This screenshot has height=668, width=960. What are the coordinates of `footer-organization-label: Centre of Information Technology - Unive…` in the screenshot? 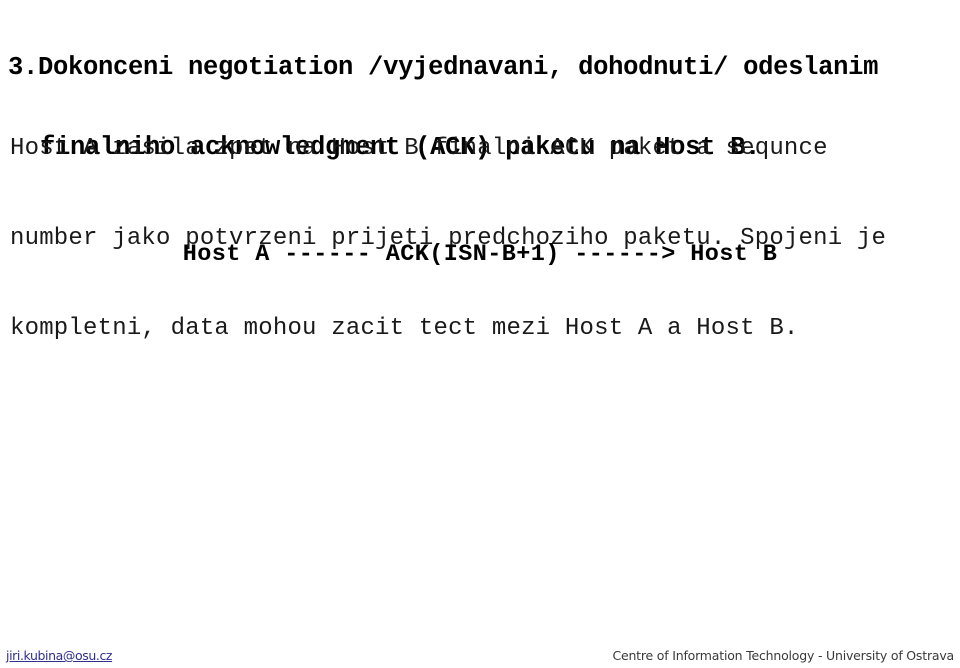 It's located at (783, 655).